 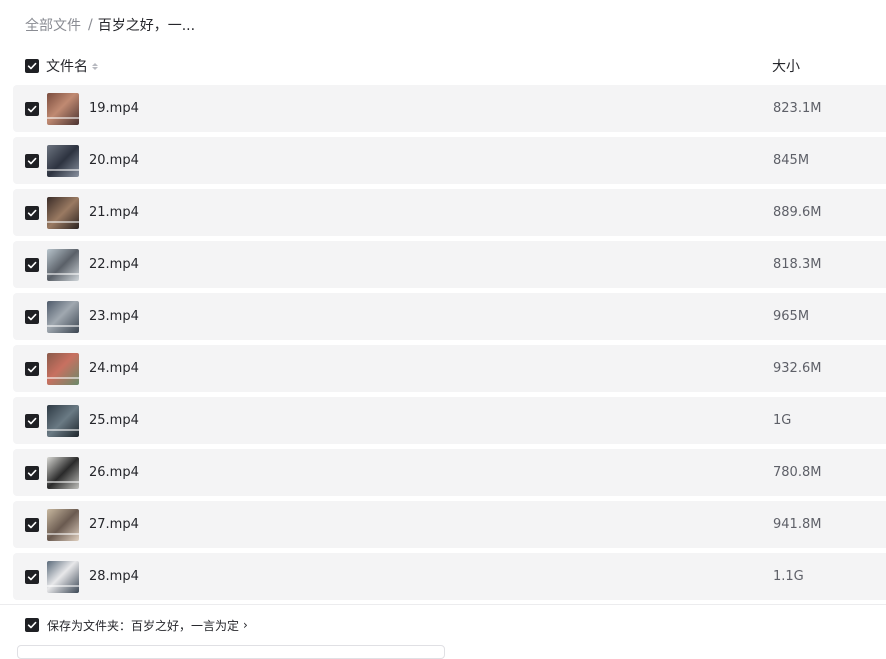 What do you see at coordinates (114, 420) in the screenshot?
I see `file-name: 25.mp4` at bounding box center [114, 420].